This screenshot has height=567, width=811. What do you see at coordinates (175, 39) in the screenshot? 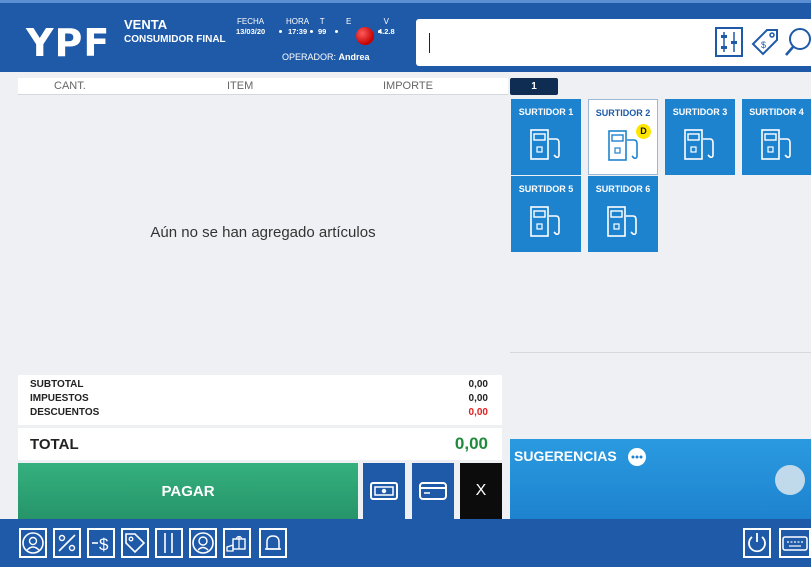
I see `mode-subtitle: CONSUMIDOR FINAL` at bounding box center [175, 39].